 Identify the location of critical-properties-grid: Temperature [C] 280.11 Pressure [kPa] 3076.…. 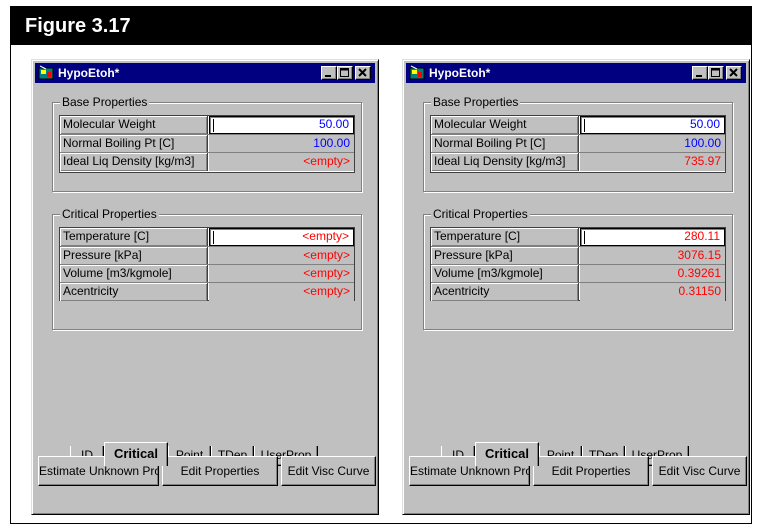
(578, 264).